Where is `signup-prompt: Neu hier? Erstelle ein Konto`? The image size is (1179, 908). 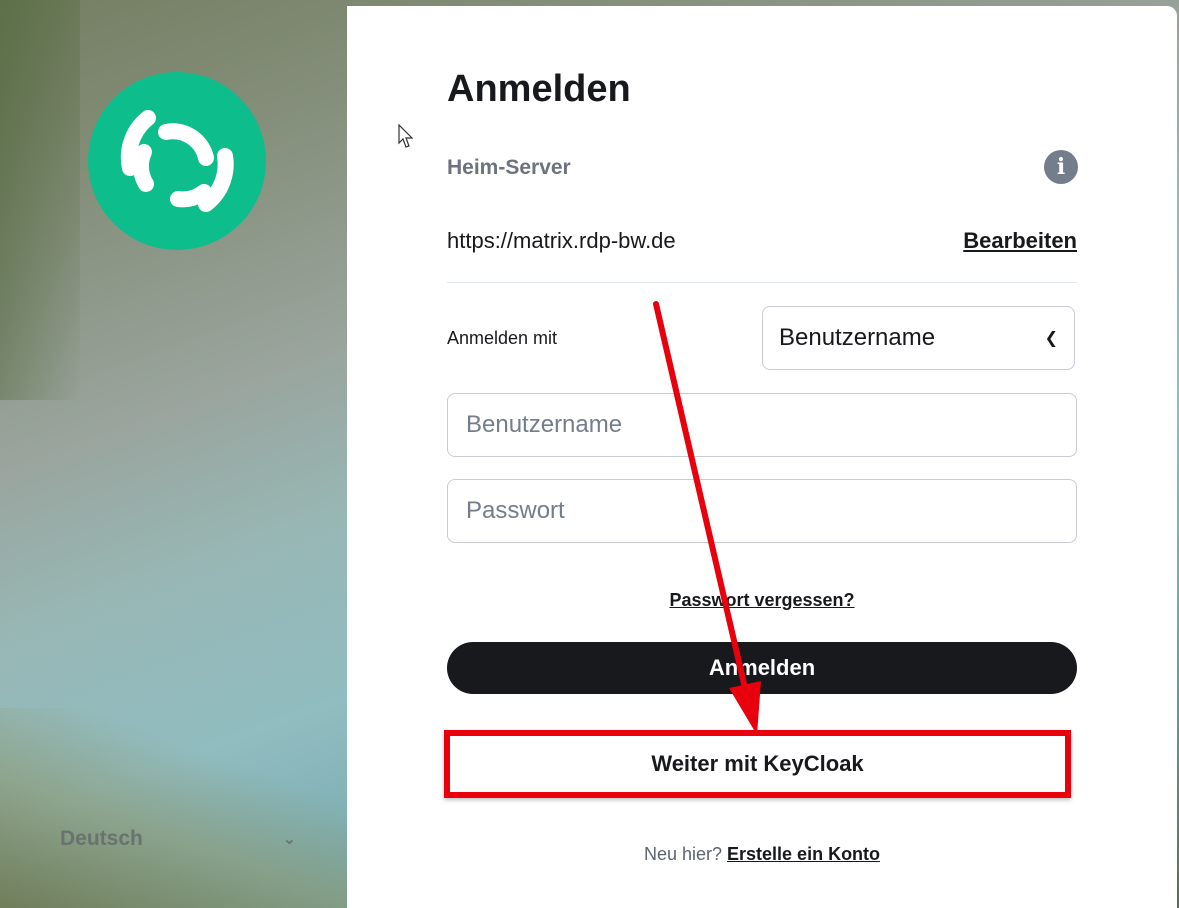 signup-prompt: Neu hier? Erstelle ein Konto is located at coordinates (762, 854).